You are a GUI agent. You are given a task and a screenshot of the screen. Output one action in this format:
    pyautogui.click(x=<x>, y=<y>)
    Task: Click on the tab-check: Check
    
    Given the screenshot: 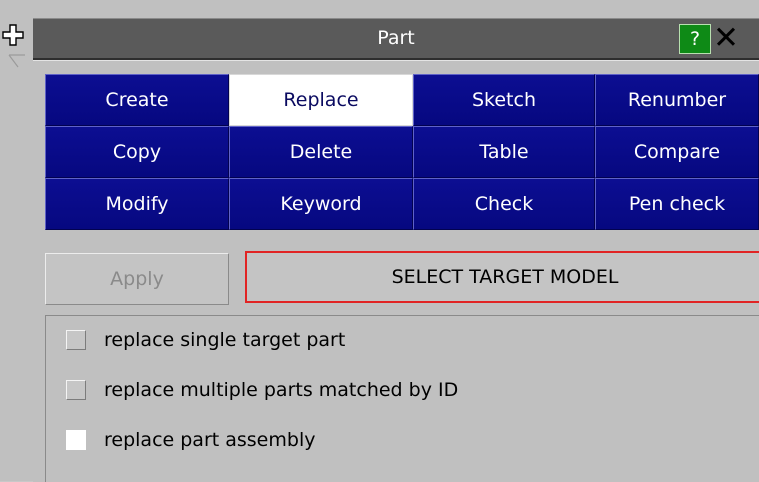 What is the action you would take?
    pyautogui.click(x=504, y=204)
    